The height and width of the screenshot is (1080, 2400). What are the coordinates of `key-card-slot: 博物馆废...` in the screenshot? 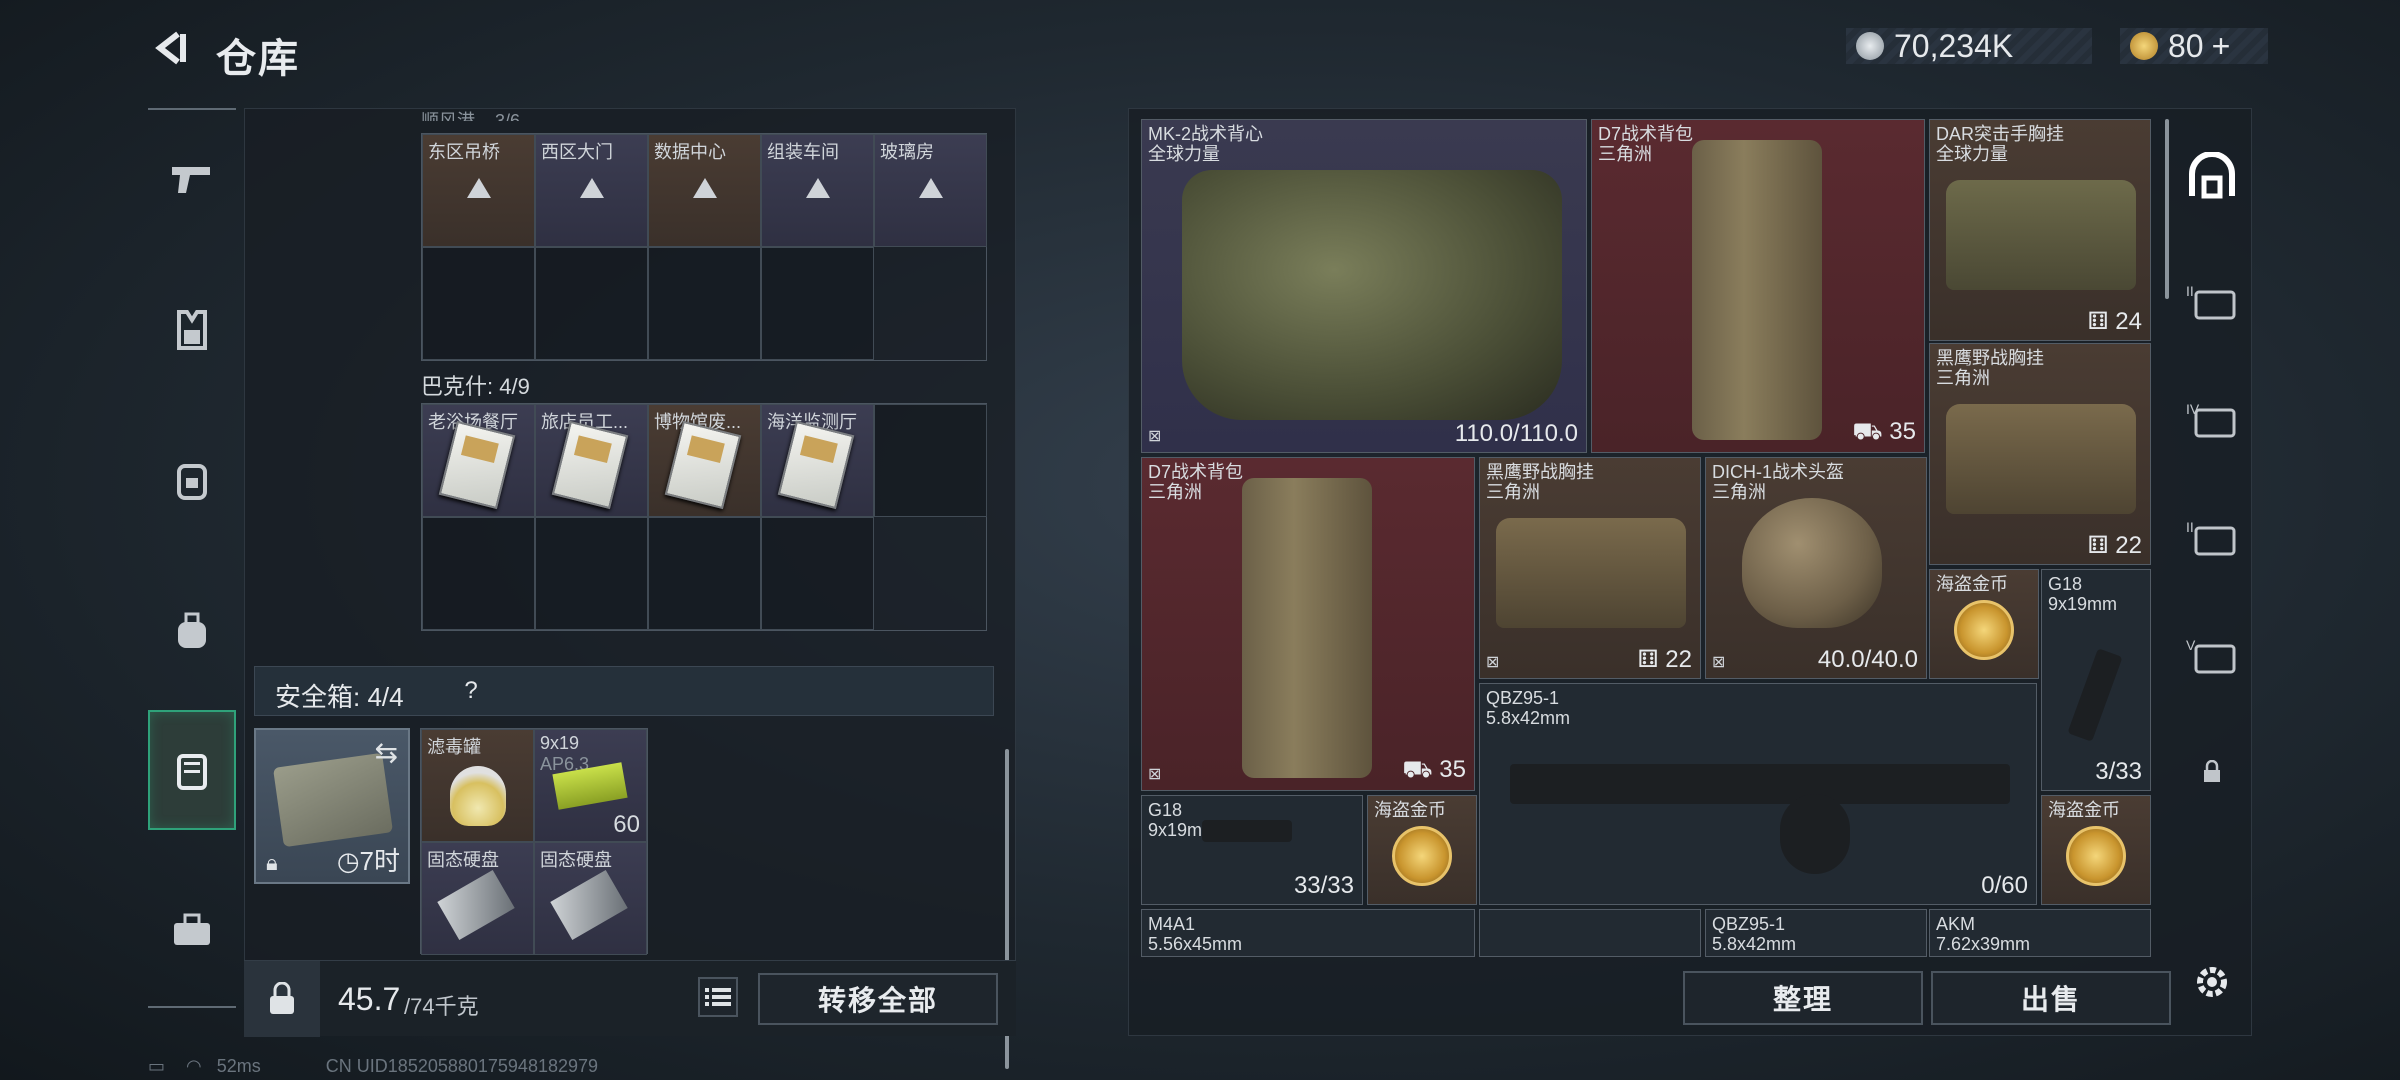 It's located at (704, 460).